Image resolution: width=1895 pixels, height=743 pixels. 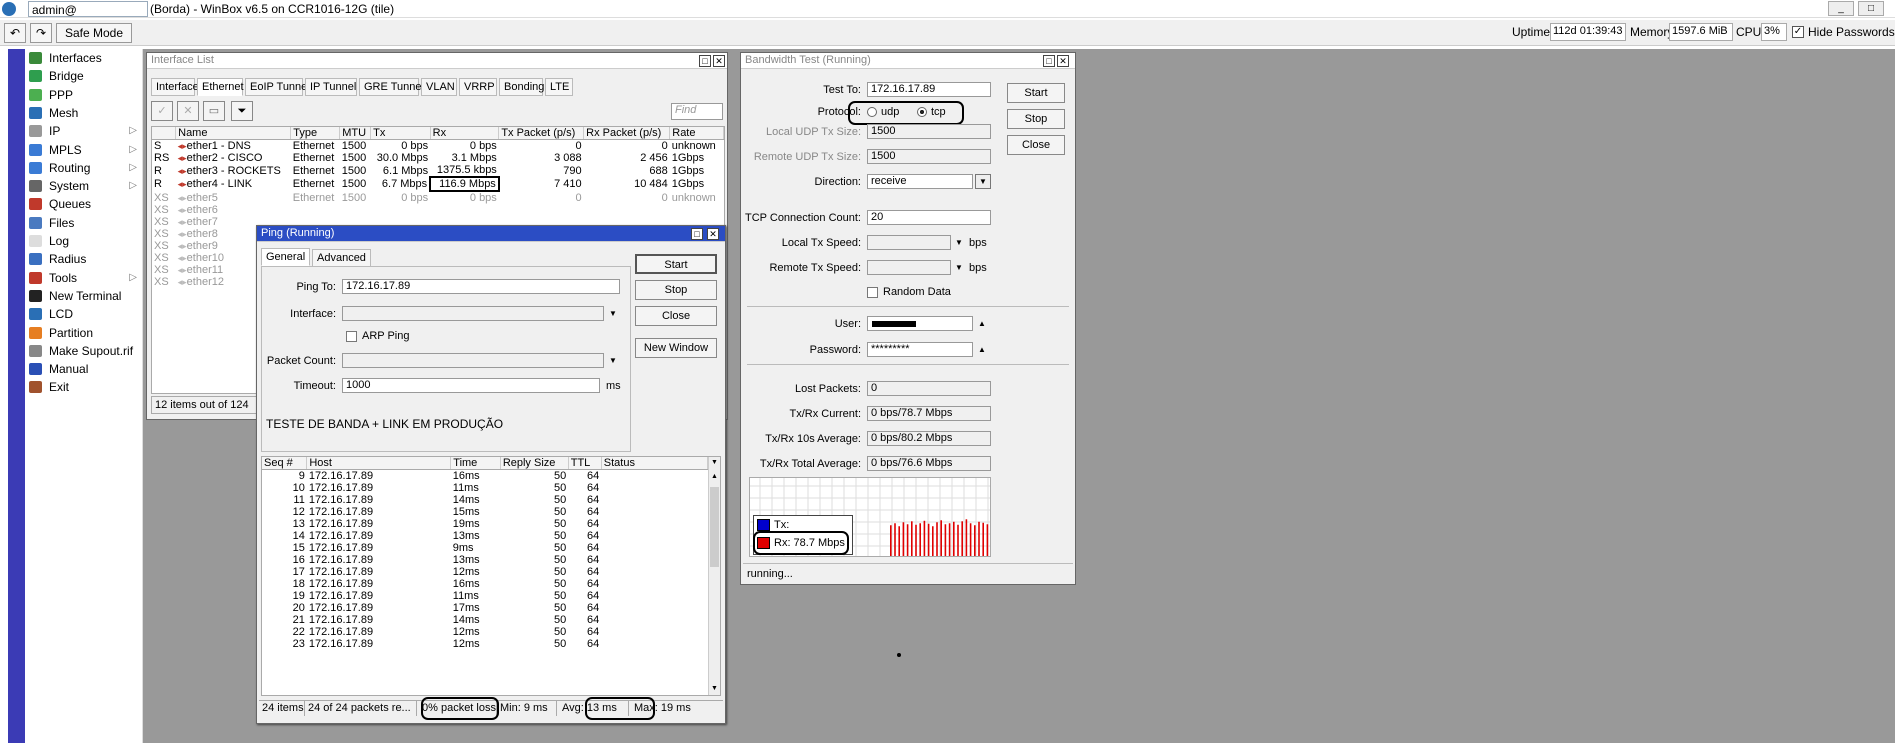 What do you see at coordinates (485, 476) in the screenshot?
I see `table-row: 9 172.16.17.89 16ms 50 64` at bounding box center [485, 476].